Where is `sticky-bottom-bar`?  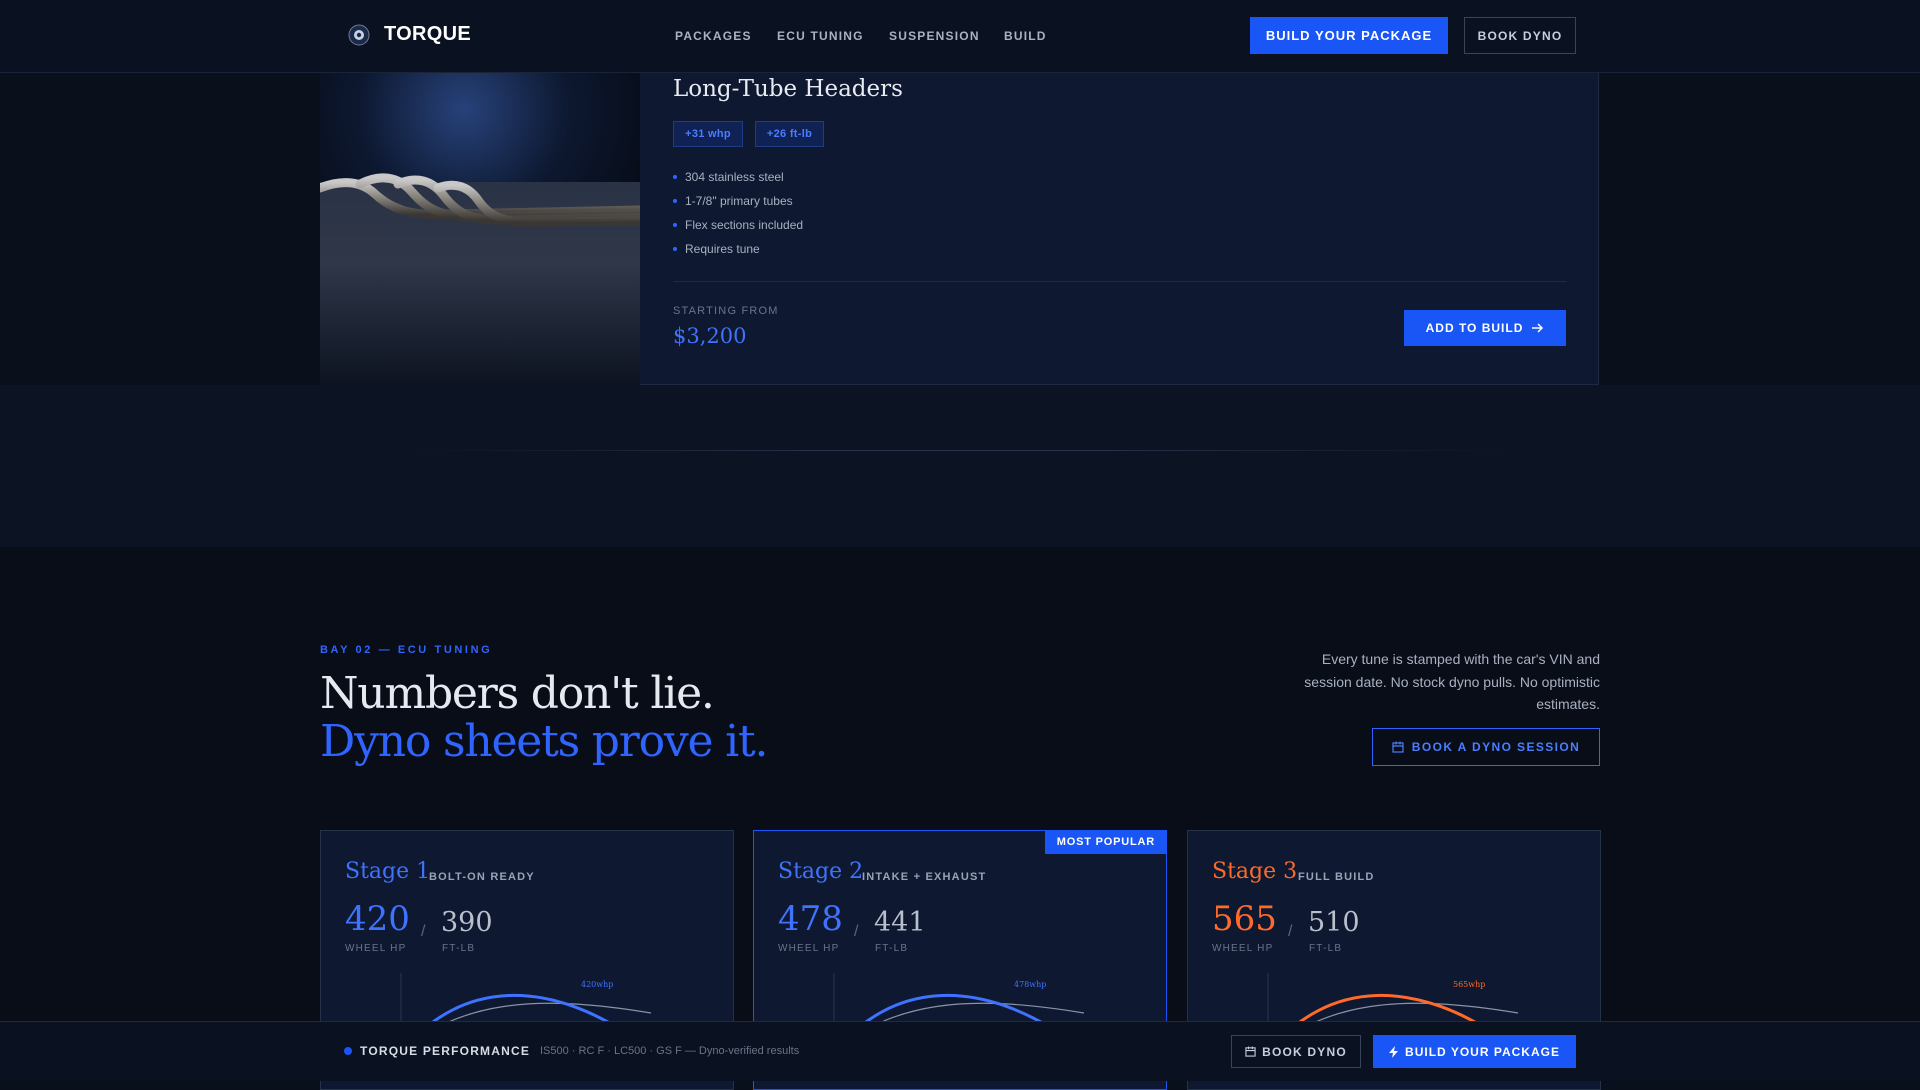 sticky-bottom-bar is located at coordinates (960, 1051).